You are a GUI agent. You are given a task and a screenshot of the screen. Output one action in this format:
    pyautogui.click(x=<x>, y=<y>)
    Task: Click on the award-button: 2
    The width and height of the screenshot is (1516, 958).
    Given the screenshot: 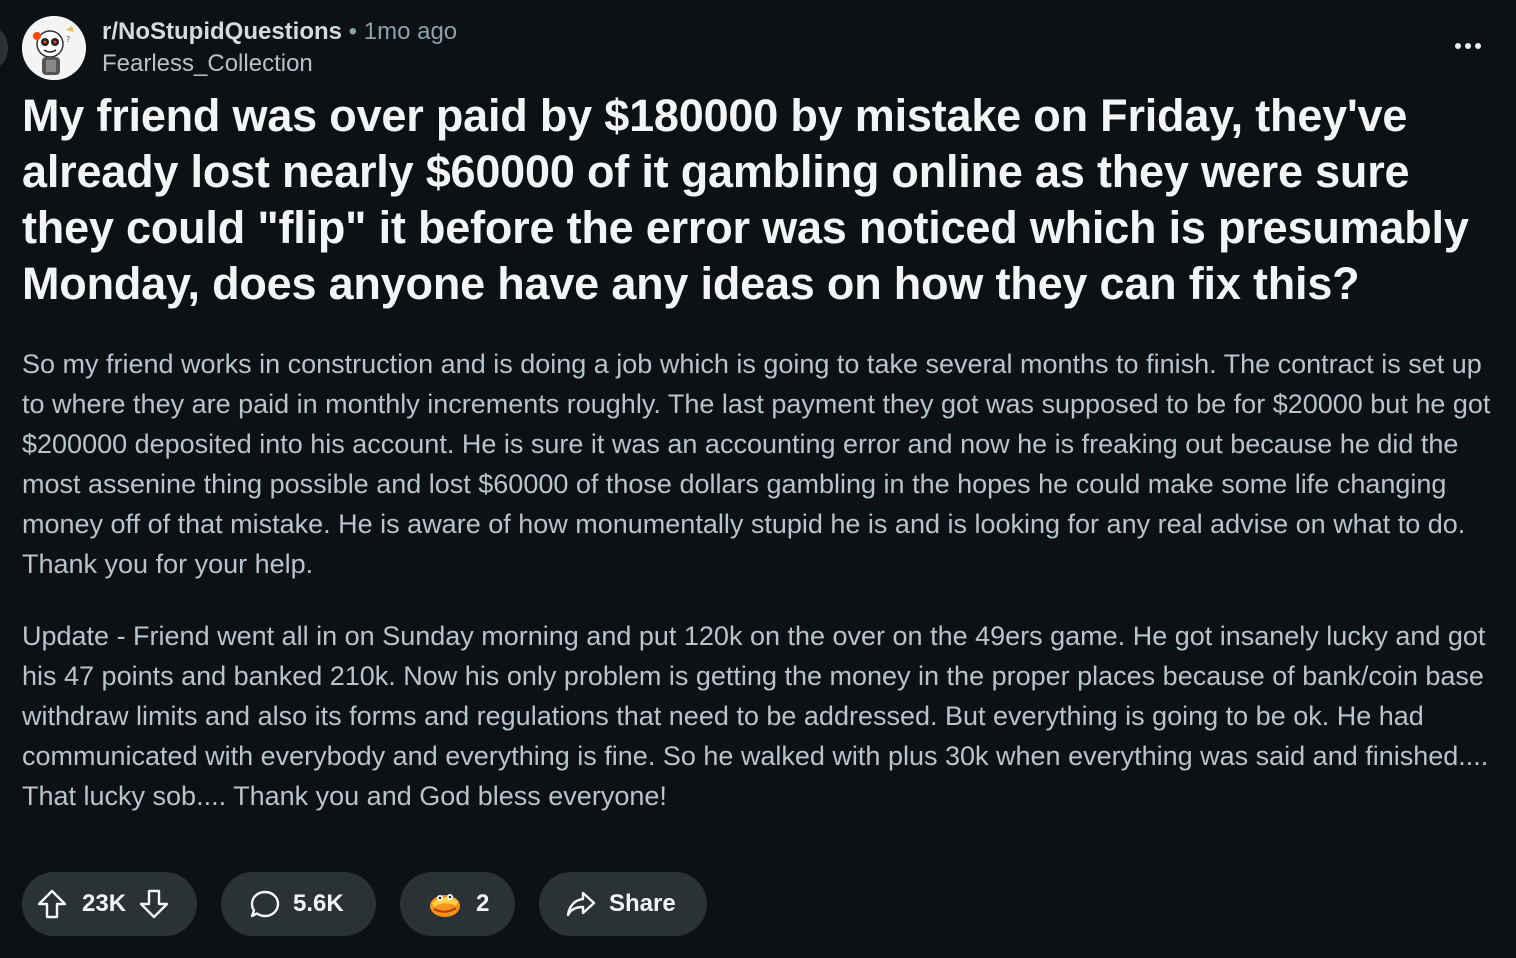 What is the action you would take?
    pyautogui.click(x=457, y=904)
    